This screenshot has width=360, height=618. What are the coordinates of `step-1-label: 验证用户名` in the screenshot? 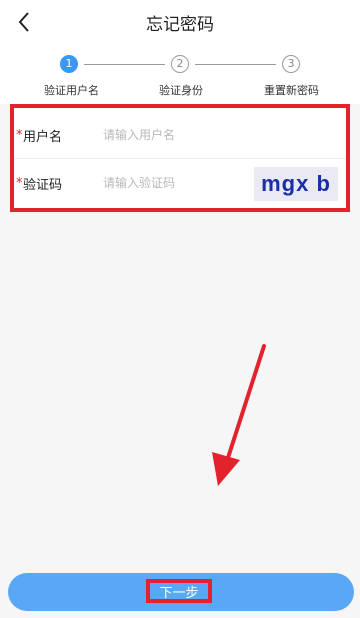 It's located at (71, 90).